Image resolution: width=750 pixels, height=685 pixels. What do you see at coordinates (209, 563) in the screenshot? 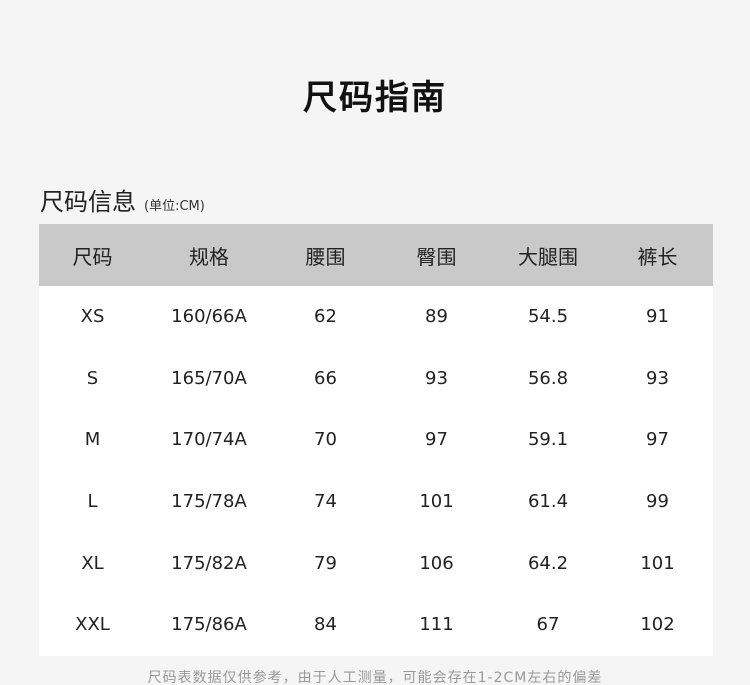
I see `cell-spec: 175/82A` at bounding box center [209, 563].